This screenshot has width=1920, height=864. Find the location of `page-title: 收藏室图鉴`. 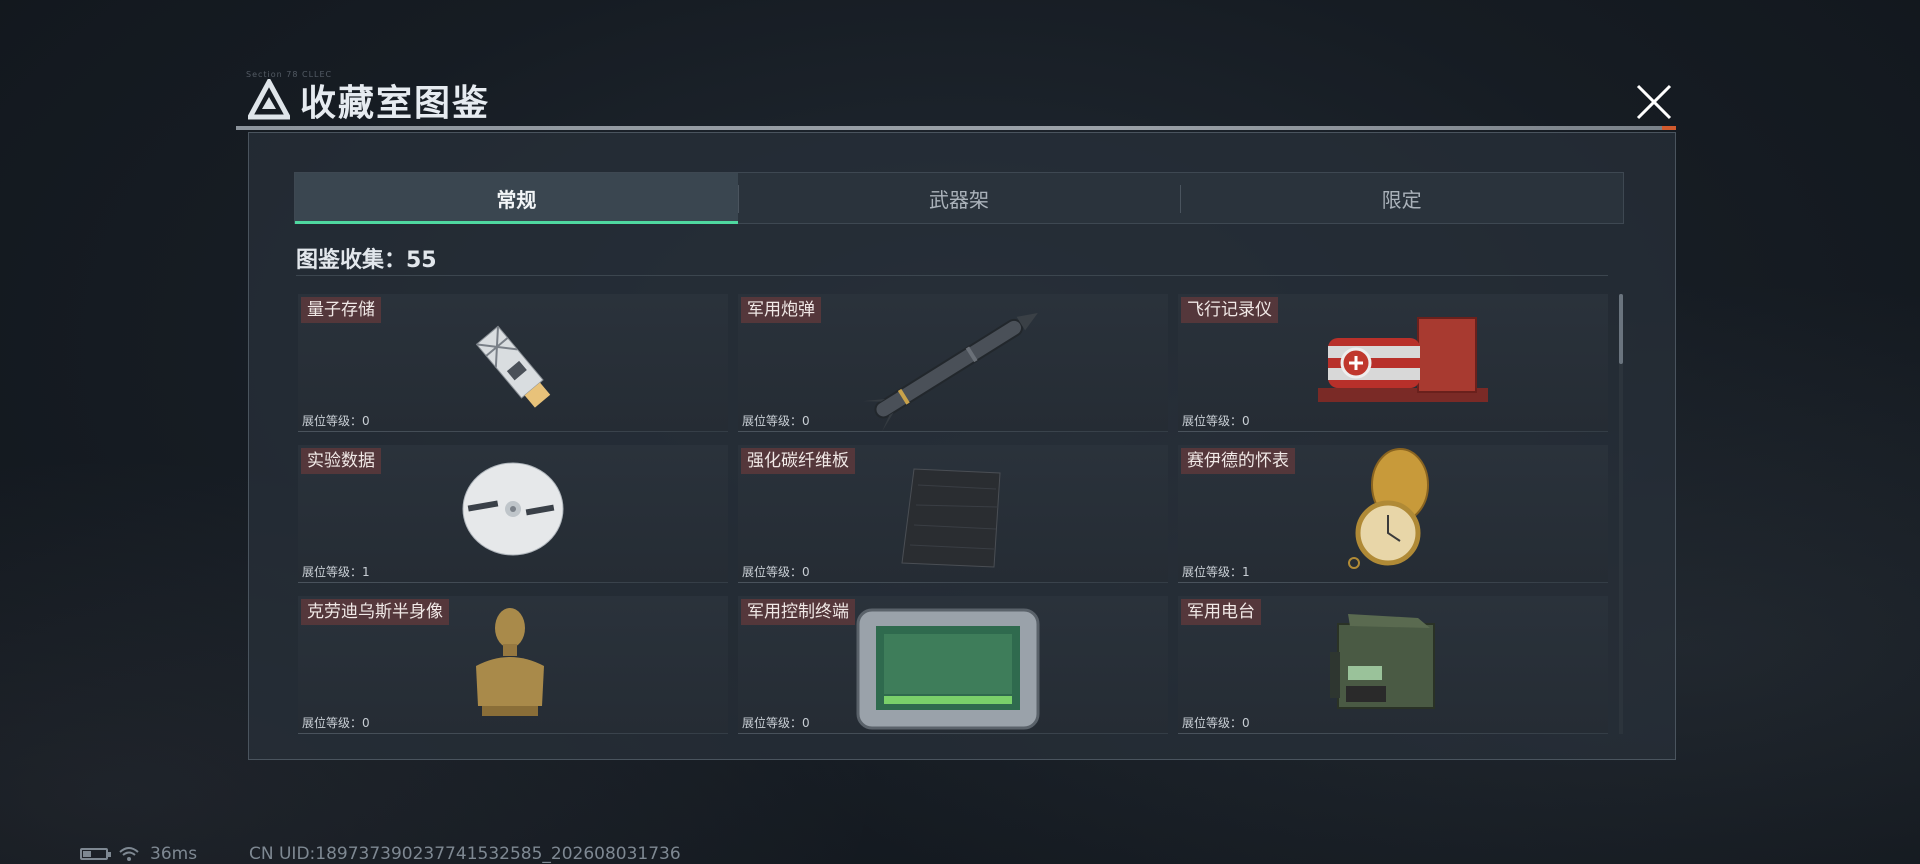

page-title: 收藏室图鉴 is located at coordinates (395, 103).